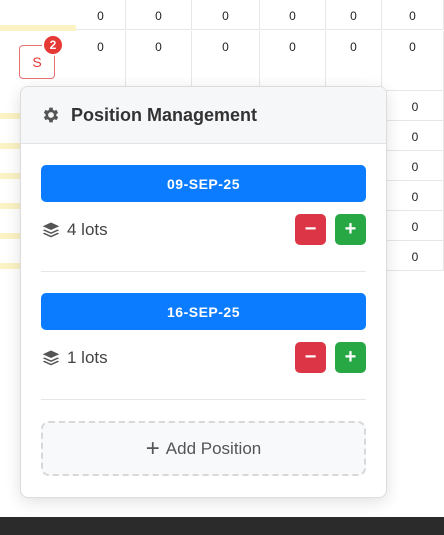  What do you see at coordinates (87, 229) in the screenshot?
I see `lots-count: 4 lots` at bounding box center [87, 229].